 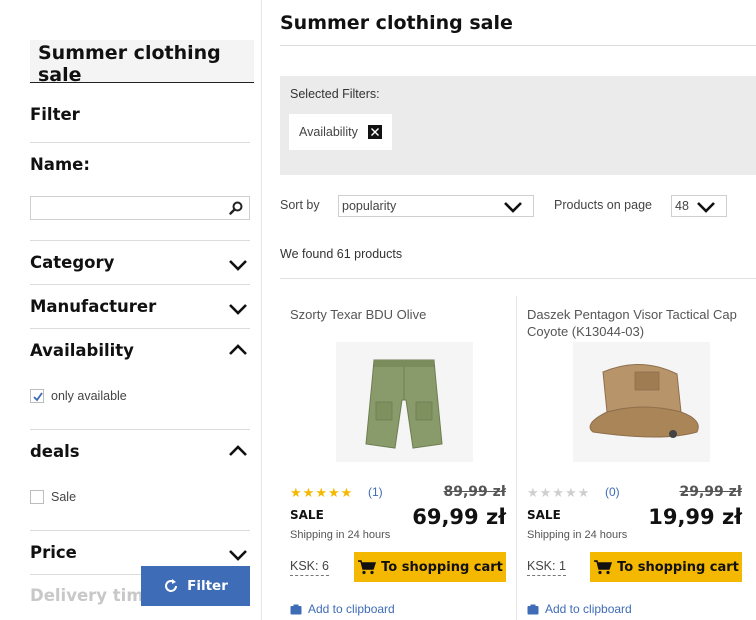 I want to click on name-label: Name:, so click(x=60, y=164).